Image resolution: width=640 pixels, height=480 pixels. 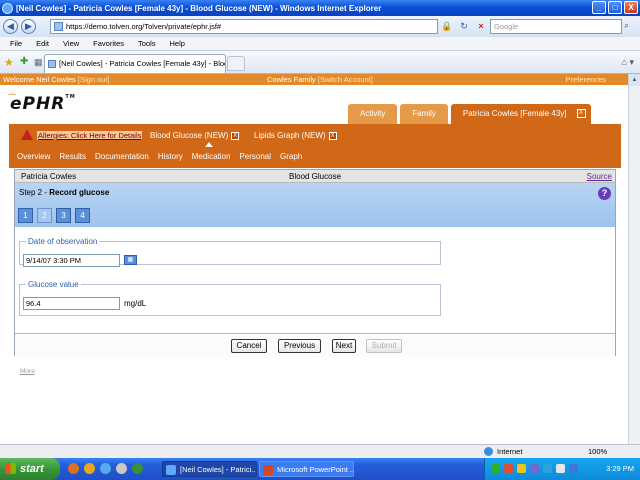 What do you see at coordinates (170, 156) in the screenshot?
I see `nav-history: History` at bounding box center [170, 156].